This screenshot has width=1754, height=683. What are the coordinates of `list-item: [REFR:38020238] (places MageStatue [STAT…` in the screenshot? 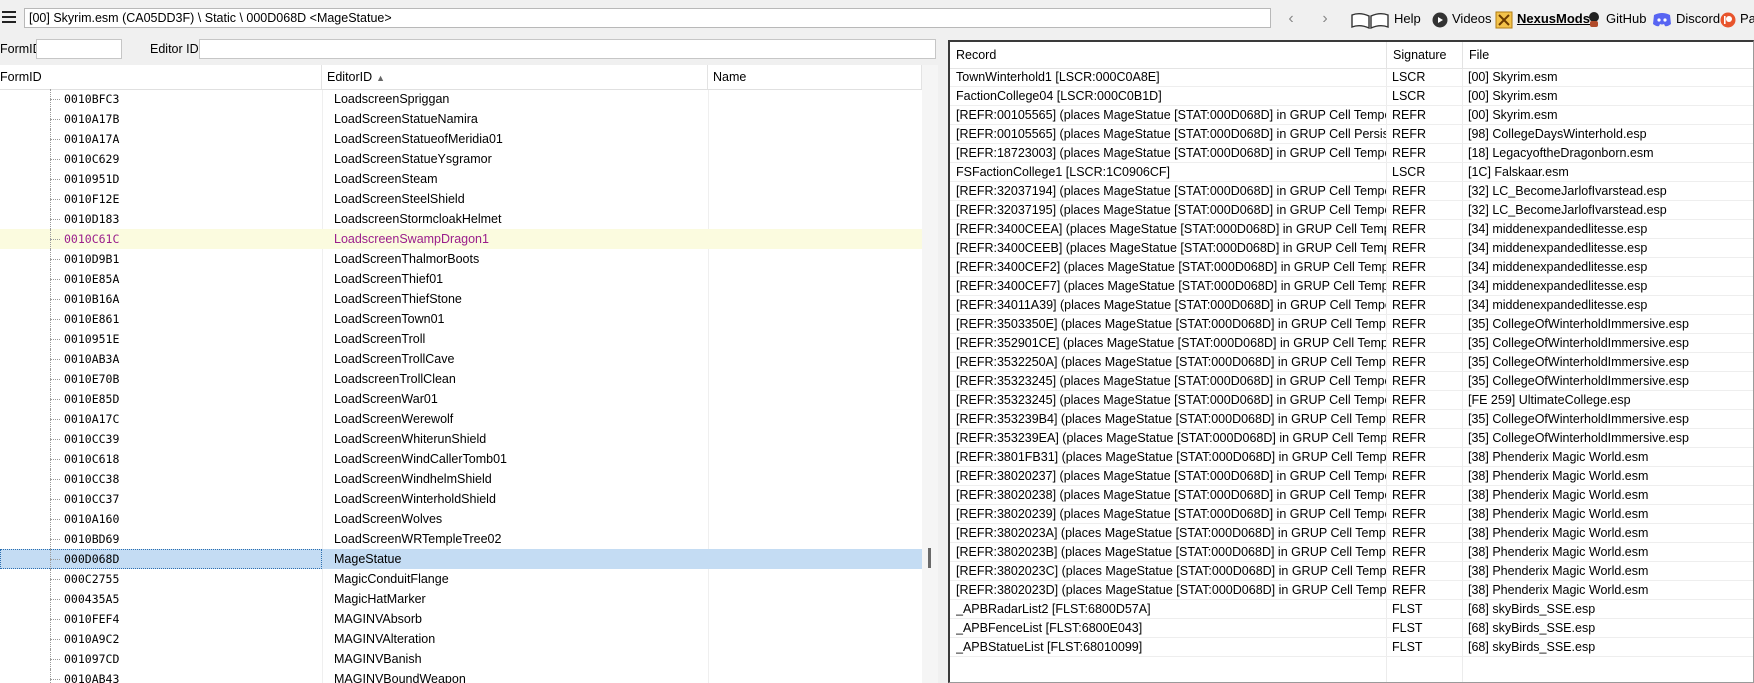 It's located at (1351, 495).